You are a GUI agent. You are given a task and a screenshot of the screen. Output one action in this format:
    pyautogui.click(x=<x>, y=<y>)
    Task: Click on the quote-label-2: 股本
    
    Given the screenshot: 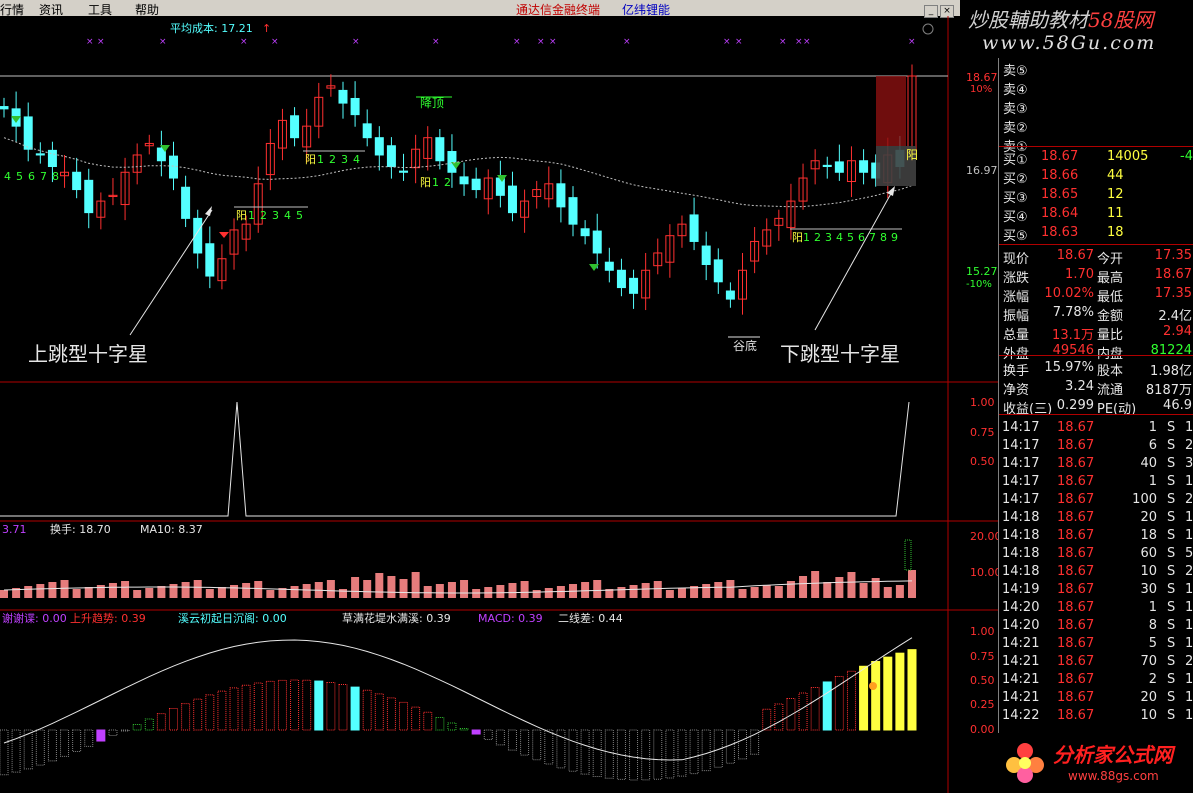 What is the action you would take?
    pyautogui.click(x=1110, y=371)
    